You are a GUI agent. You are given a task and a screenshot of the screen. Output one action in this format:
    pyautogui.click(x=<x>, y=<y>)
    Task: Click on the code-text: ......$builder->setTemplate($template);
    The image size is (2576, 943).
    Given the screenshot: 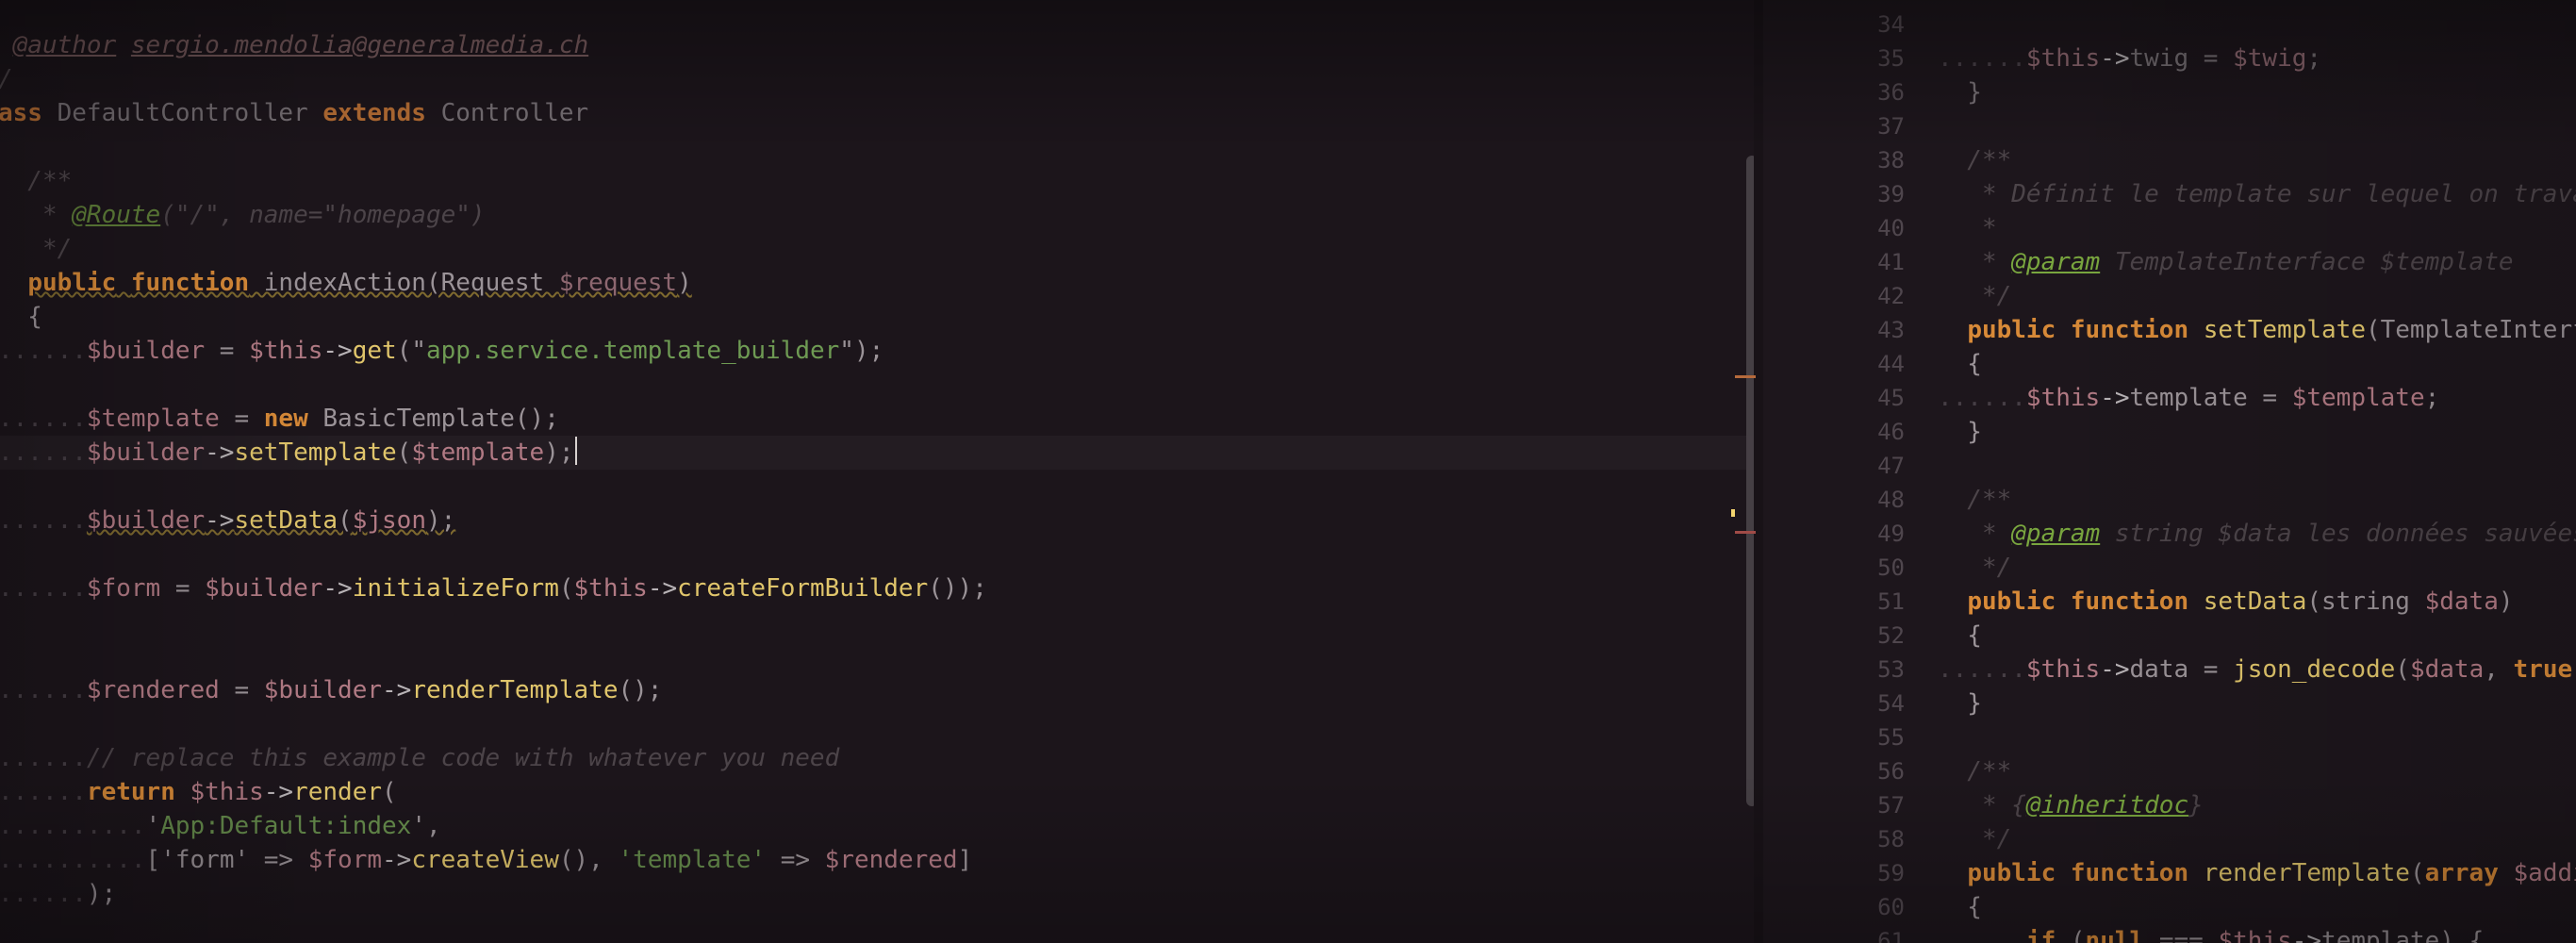 What is the action you would take?
    pyautogui.click(x=288, y=453)
    